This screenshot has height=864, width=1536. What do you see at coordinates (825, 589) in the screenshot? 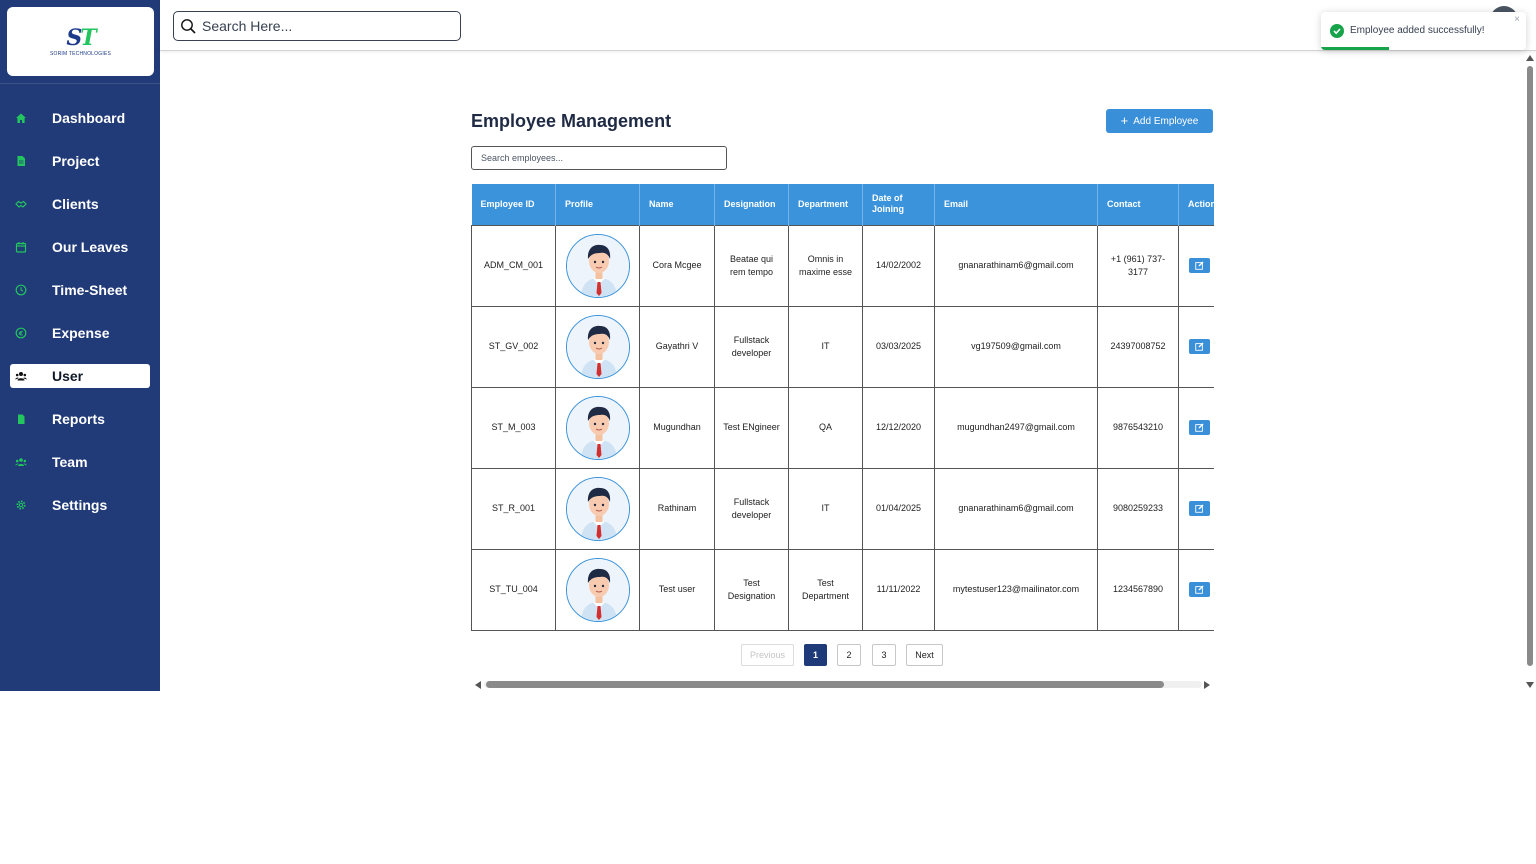
I see `cell-department: Test Department` at bounding box center [825, 589].